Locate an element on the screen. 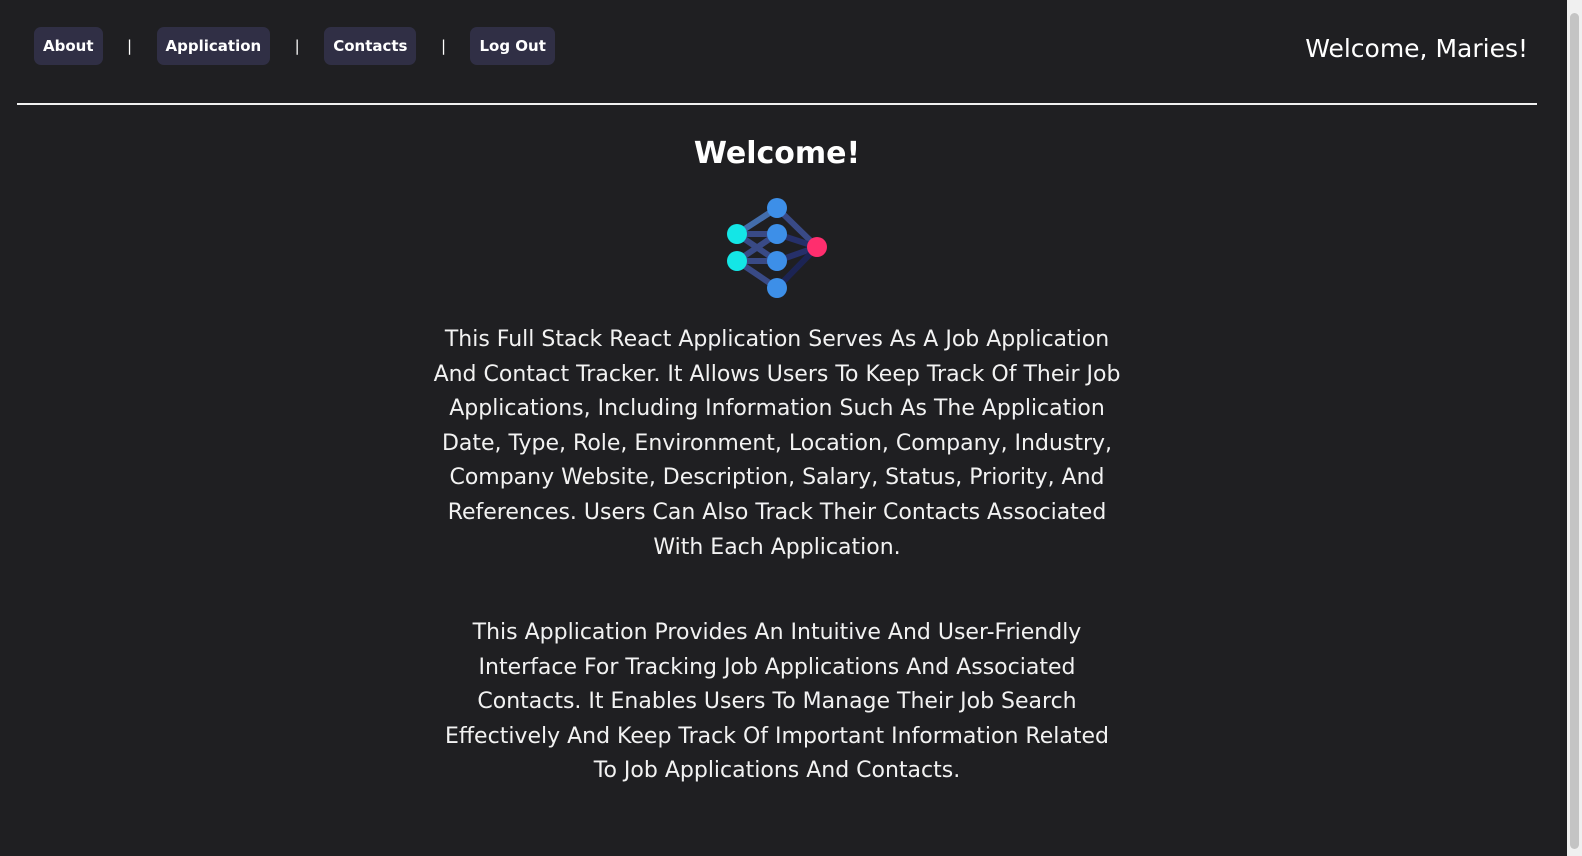 The width and height of the screenshot is (1582, 856). vertical-scrollbar is located at coordinates (1574, 428).